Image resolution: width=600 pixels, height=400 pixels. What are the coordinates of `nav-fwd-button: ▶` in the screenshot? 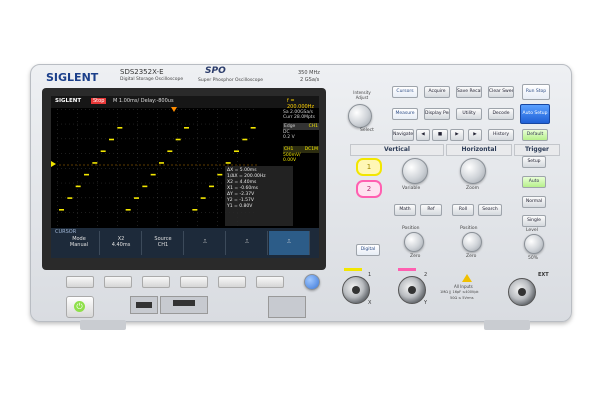 It's located at (475, 135).